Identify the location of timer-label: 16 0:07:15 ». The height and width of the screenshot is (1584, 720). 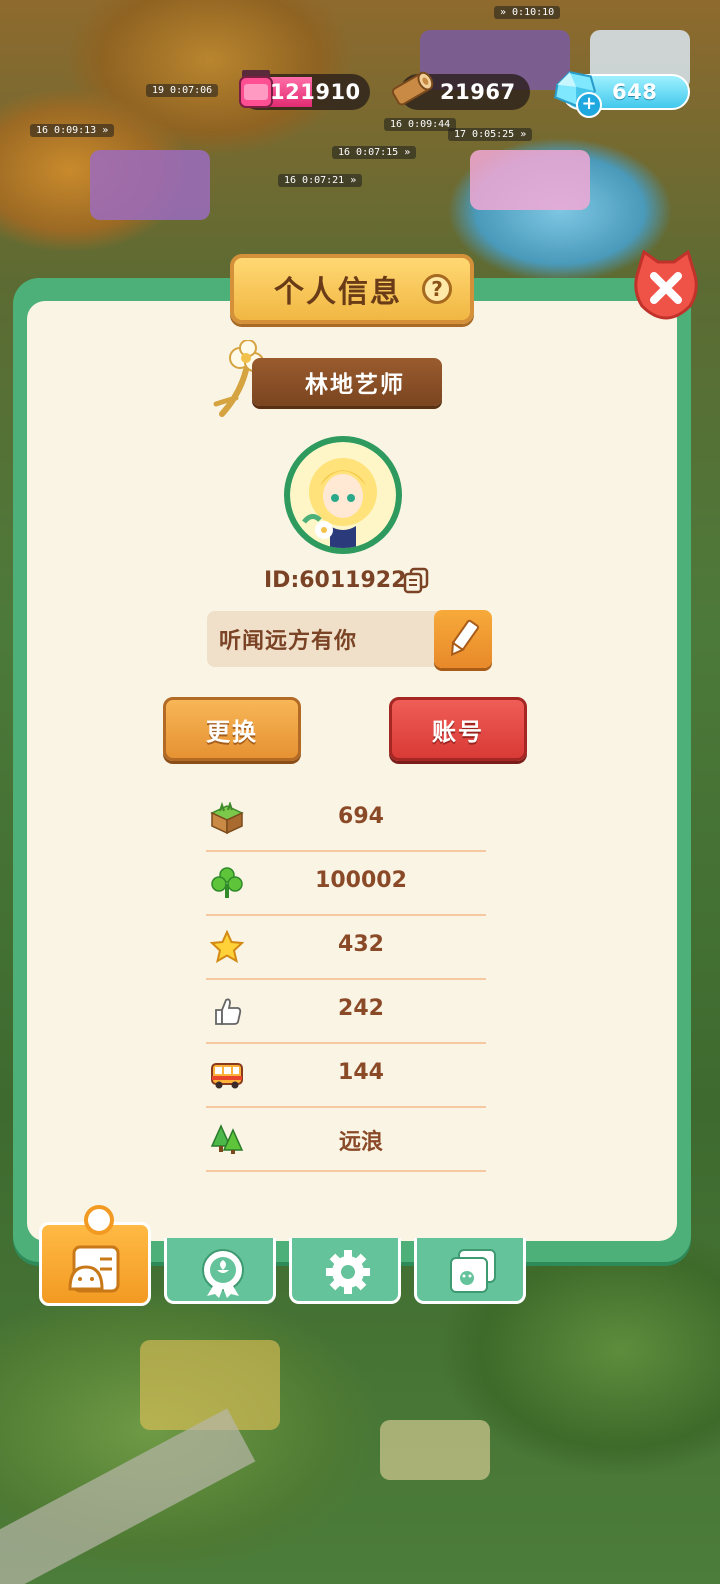
(374, 152).